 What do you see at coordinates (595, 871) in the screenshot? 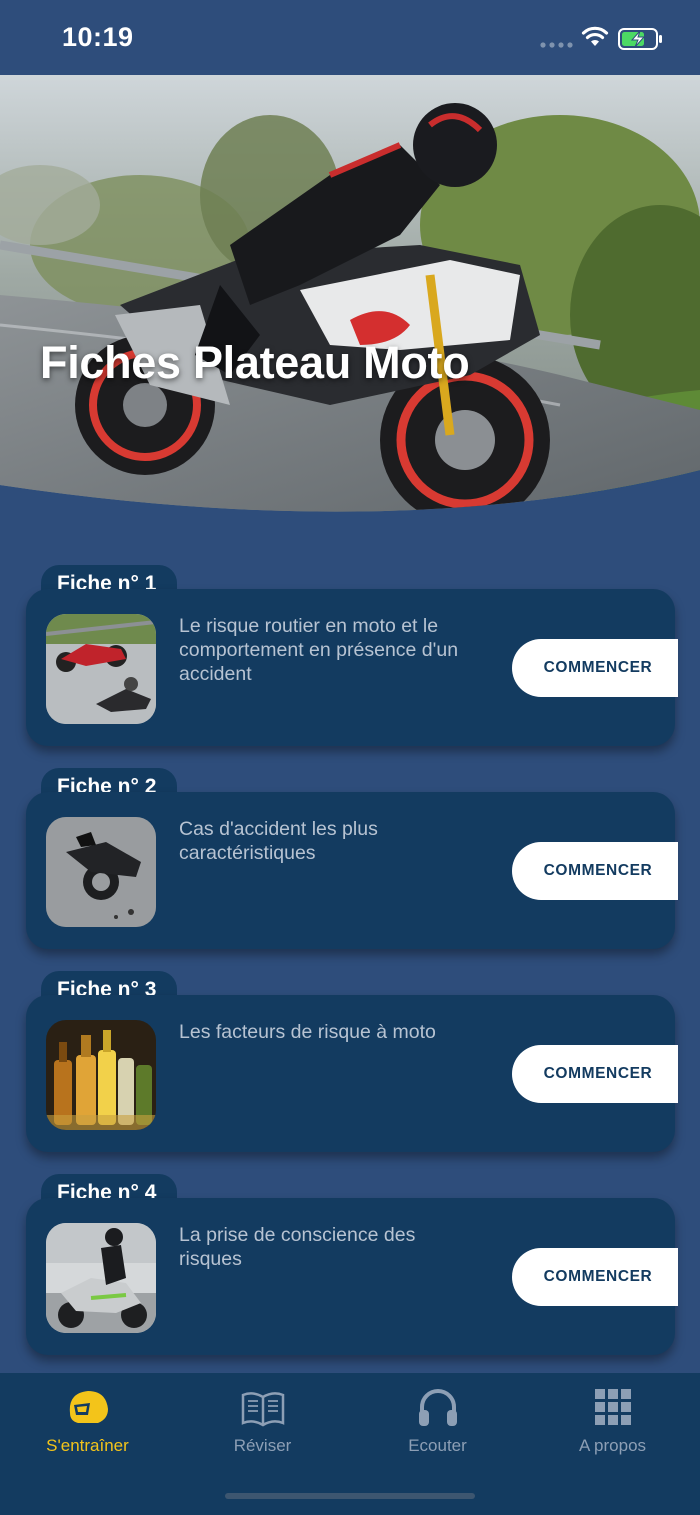
I see `start-fiche-2-button: COMMENCER` at bounding box center [595, 871].